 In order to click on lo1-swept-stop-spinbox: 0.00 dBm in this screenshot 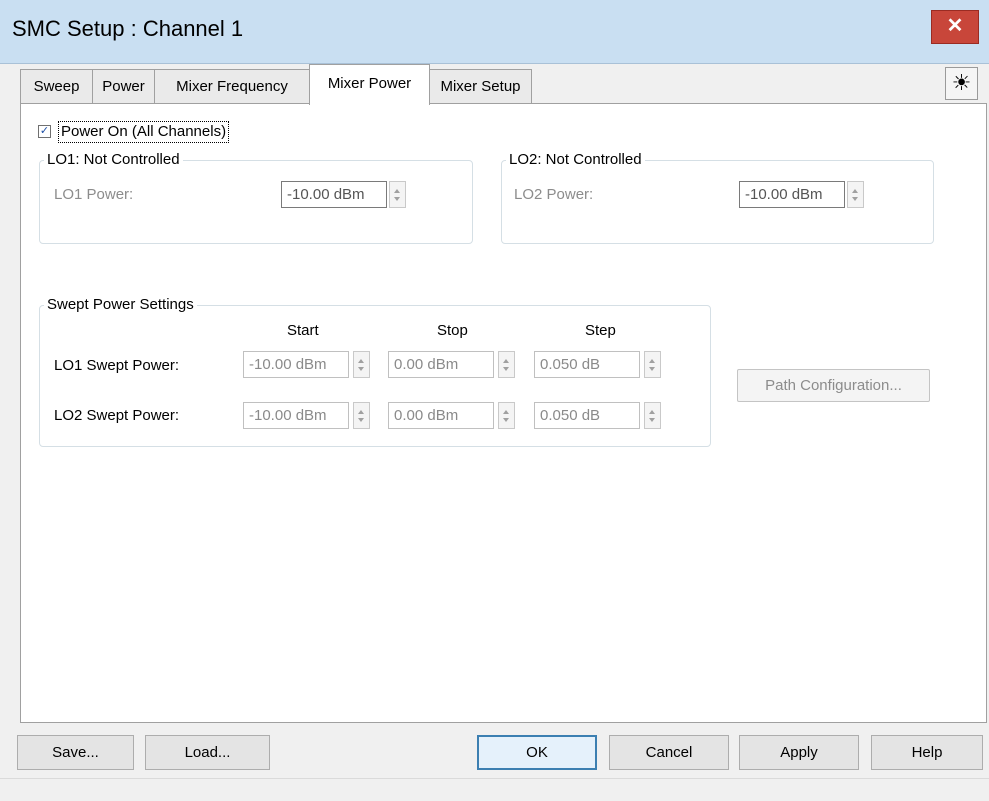, I will do `click(453, 364)`.